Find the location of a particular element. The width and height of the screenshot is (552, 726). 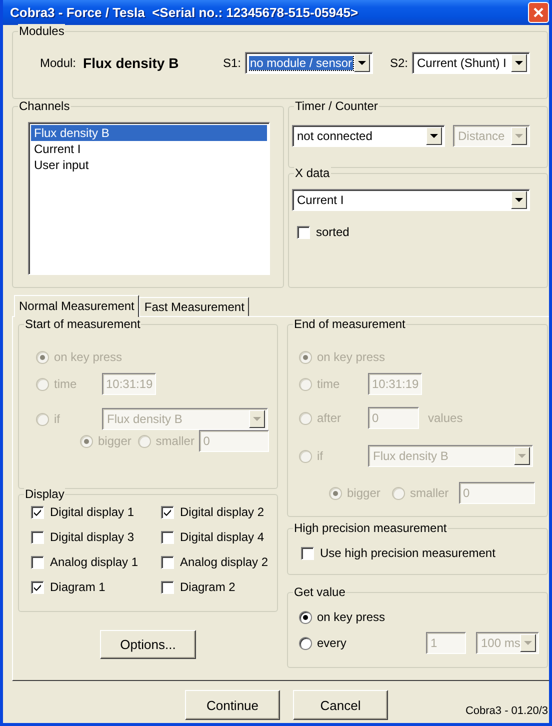

tab: Normal Measurement is located at coordinates (77, 306).